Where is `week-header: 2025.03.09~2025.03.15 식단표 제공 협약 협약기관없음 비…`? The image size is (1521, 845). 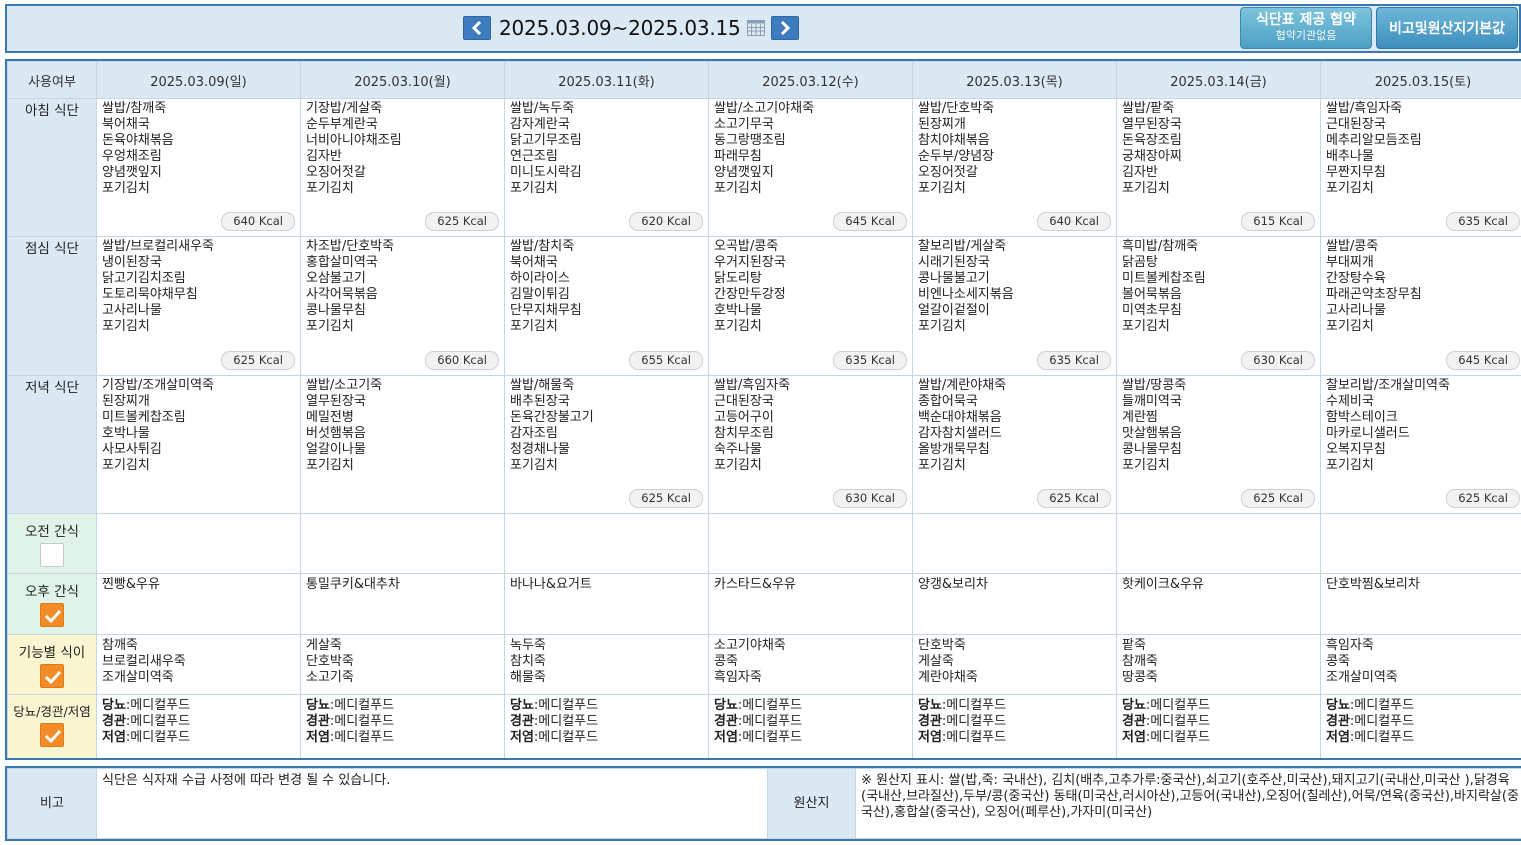
week-header: 2025.03.09~2025.03.15 식단표 제공 협약 협약기관없음 비… is located at coordinates (763, 28).